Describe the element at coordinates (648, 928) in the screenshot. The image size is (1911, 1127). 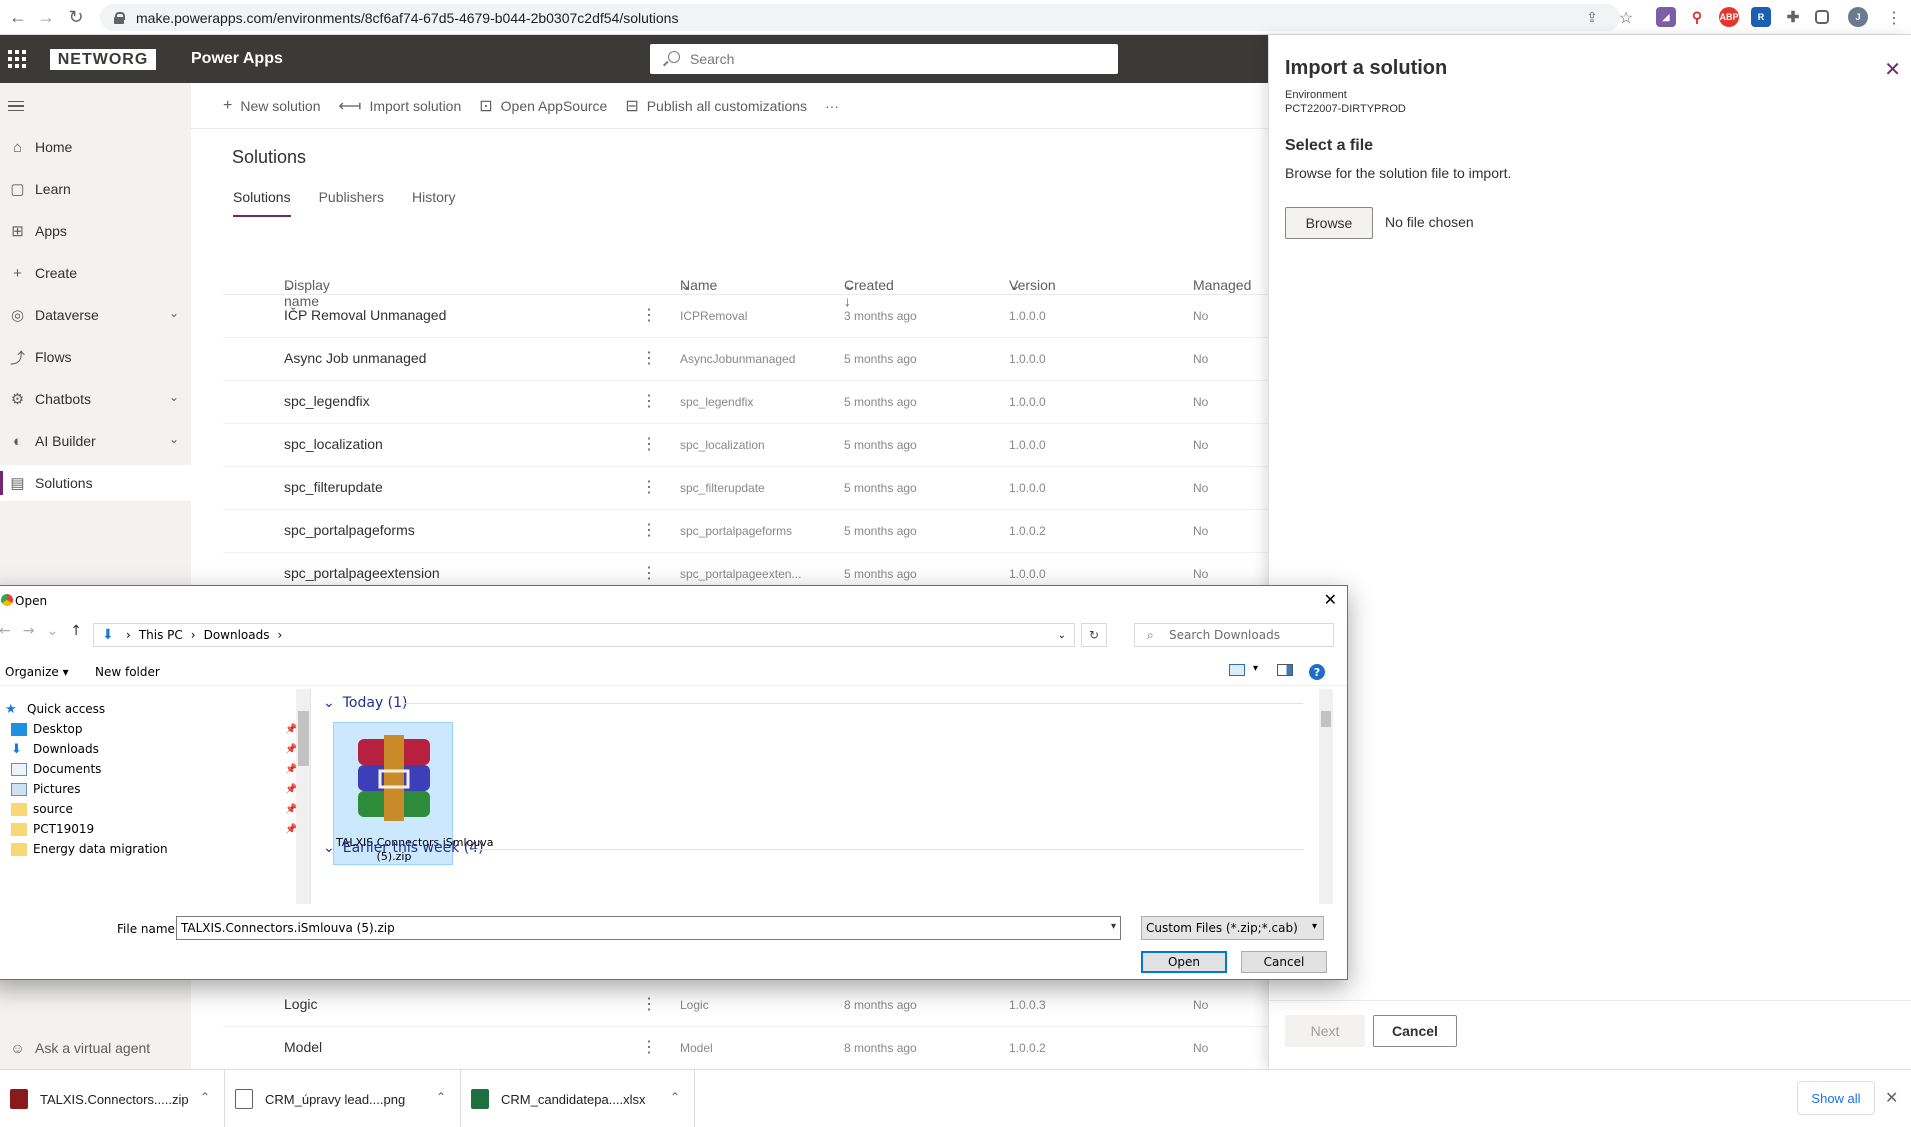
I see `file-name-input: TALXIS.Connectors.iSmlouva (5).zip ▾` at that location.